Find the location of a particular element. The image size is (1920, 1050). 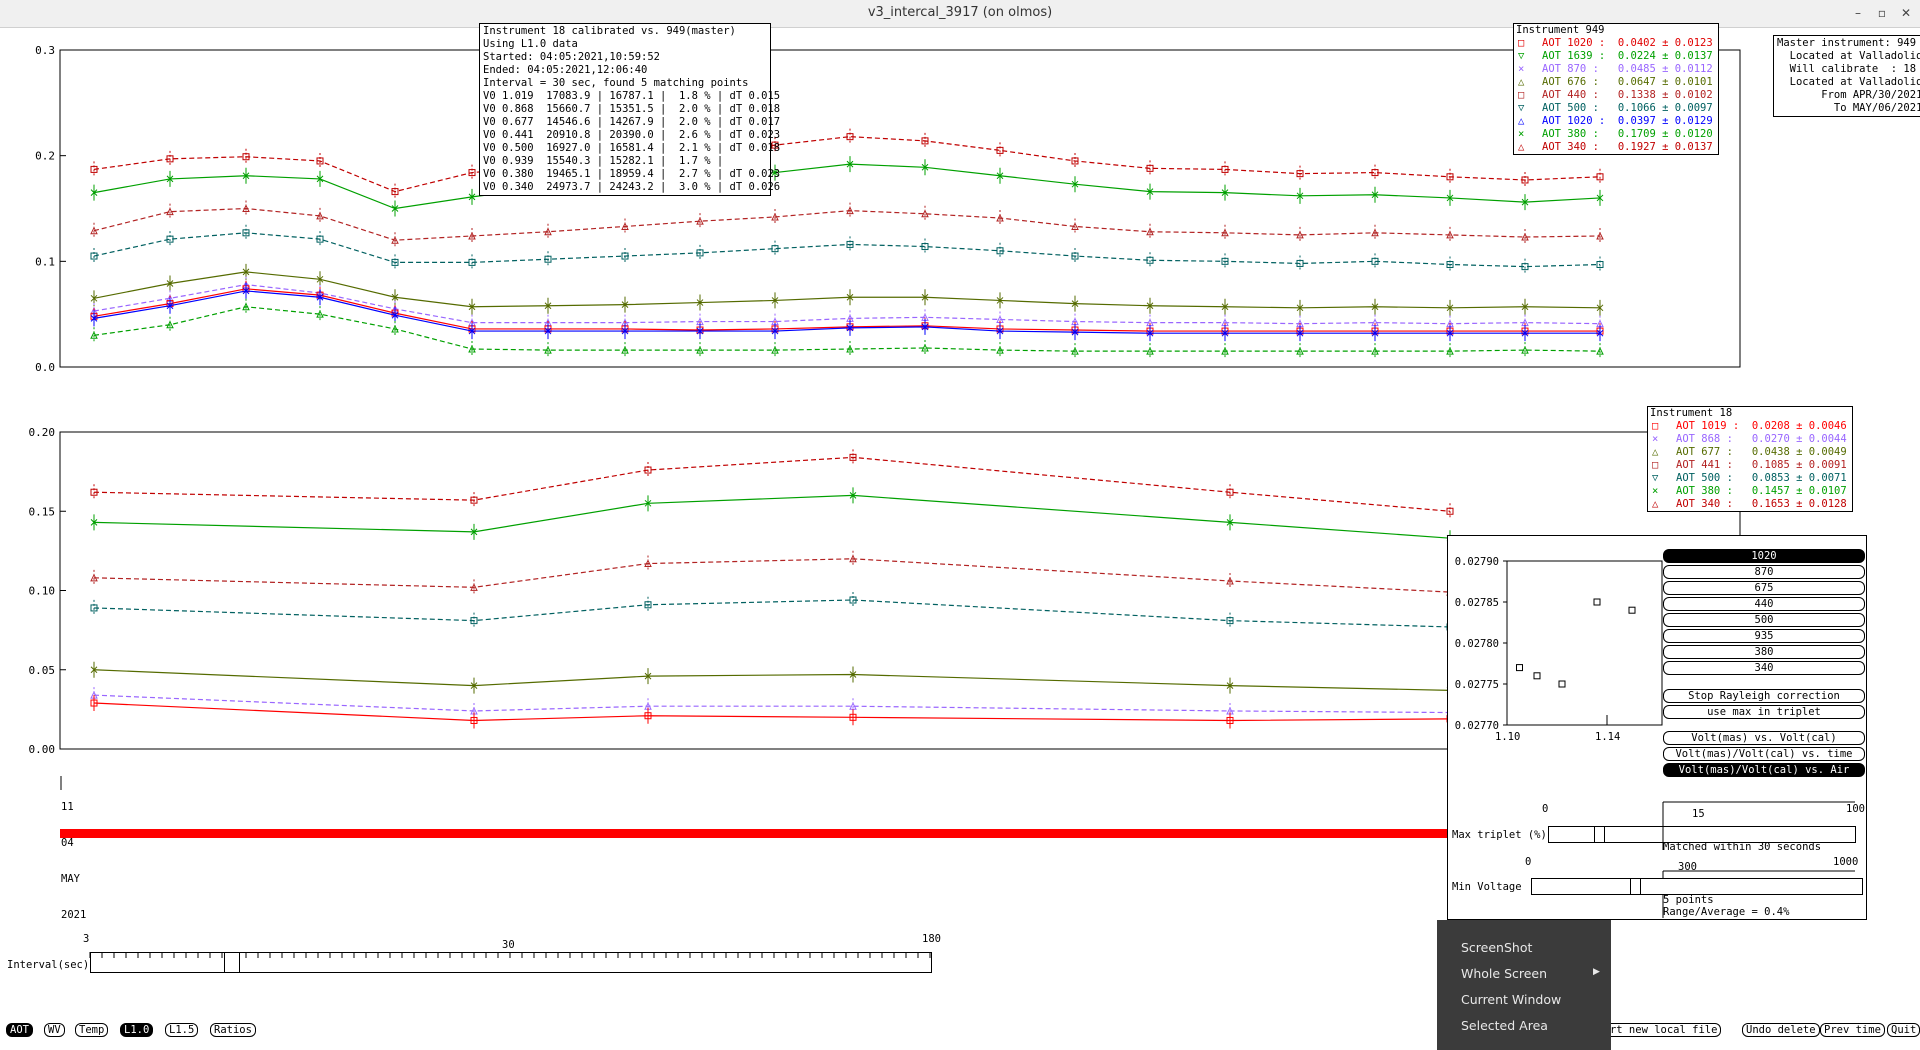

data-type-button-l1-0: L1.0 is located at coordinates (137, 1030).